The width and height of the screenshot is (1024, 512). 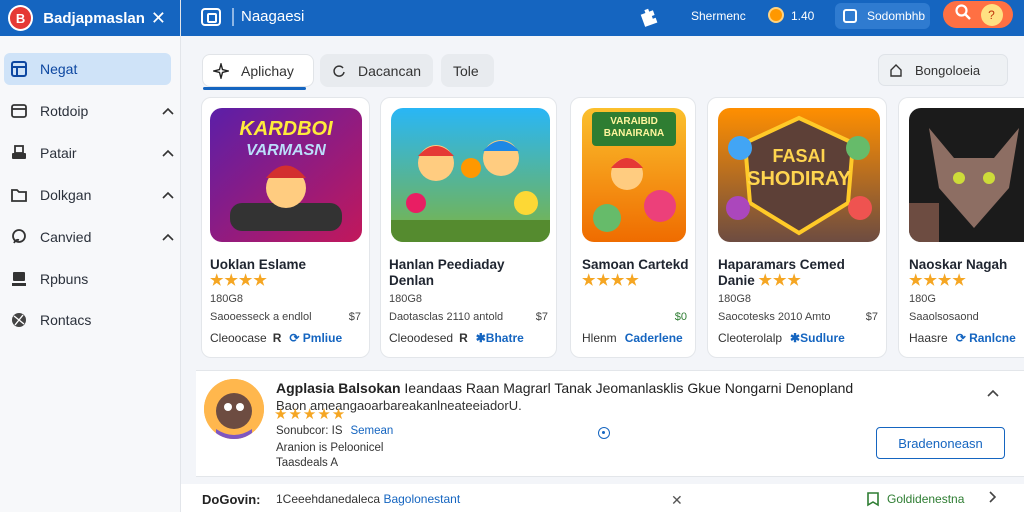 What do you see at coordinates (896, 16) in the screenshot?
I see `topbar-action-label: Sodombhb` at bounding box center [896, 16].